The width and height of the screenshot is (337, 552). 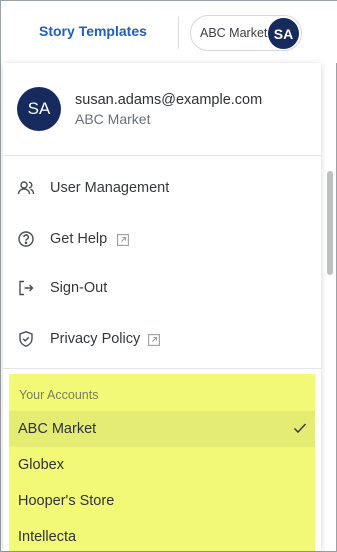 I want to click on user-avatar: SA, so click(x=283, y=33).